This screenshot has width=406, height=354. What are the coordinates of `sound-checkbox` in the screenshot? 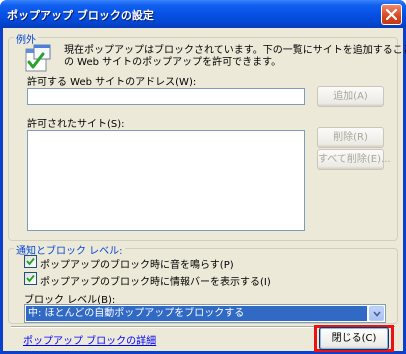 It's located at (30, 261).